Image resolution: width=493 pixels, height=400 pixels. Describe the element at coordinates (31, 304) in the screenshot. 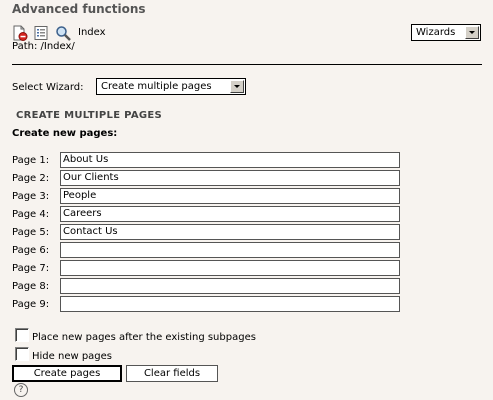

I see `page-label: Page 9:` at that location.